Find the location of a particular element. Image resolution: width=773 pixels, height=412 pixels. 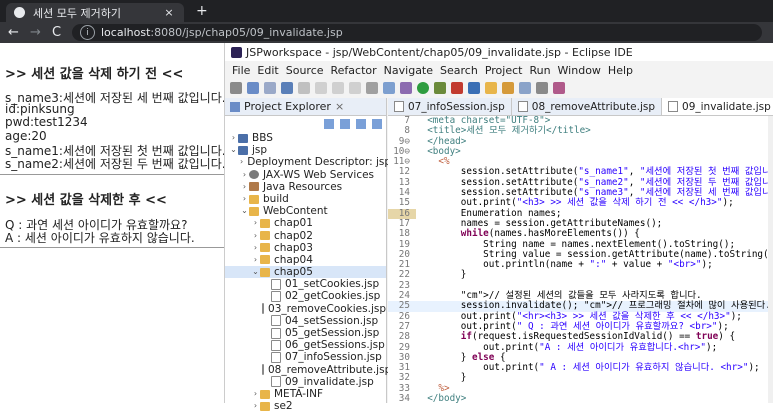

tree-item: 01_setCookies.jsp is located at coordinates (305, 284).